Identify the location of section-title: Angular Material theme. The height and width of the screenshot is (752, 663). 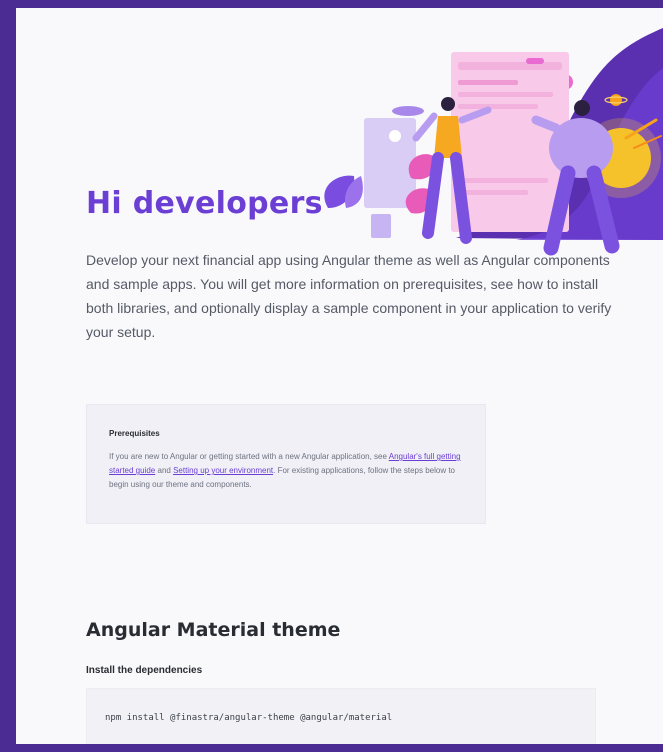
(213, 630).